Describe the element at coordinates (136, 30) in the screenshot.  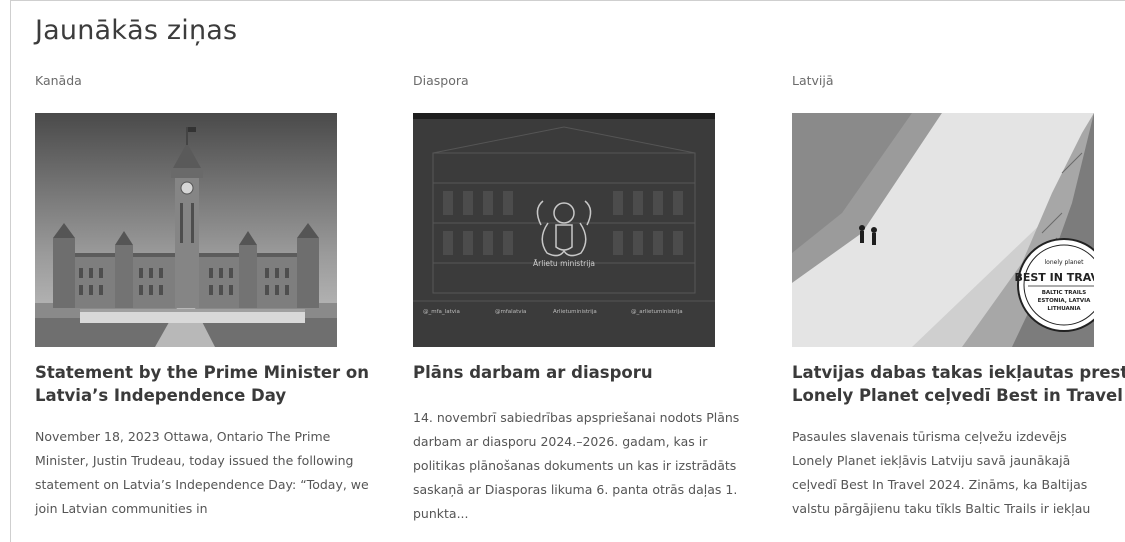
I see `section-title: Jaunākās ziņas` at that location.